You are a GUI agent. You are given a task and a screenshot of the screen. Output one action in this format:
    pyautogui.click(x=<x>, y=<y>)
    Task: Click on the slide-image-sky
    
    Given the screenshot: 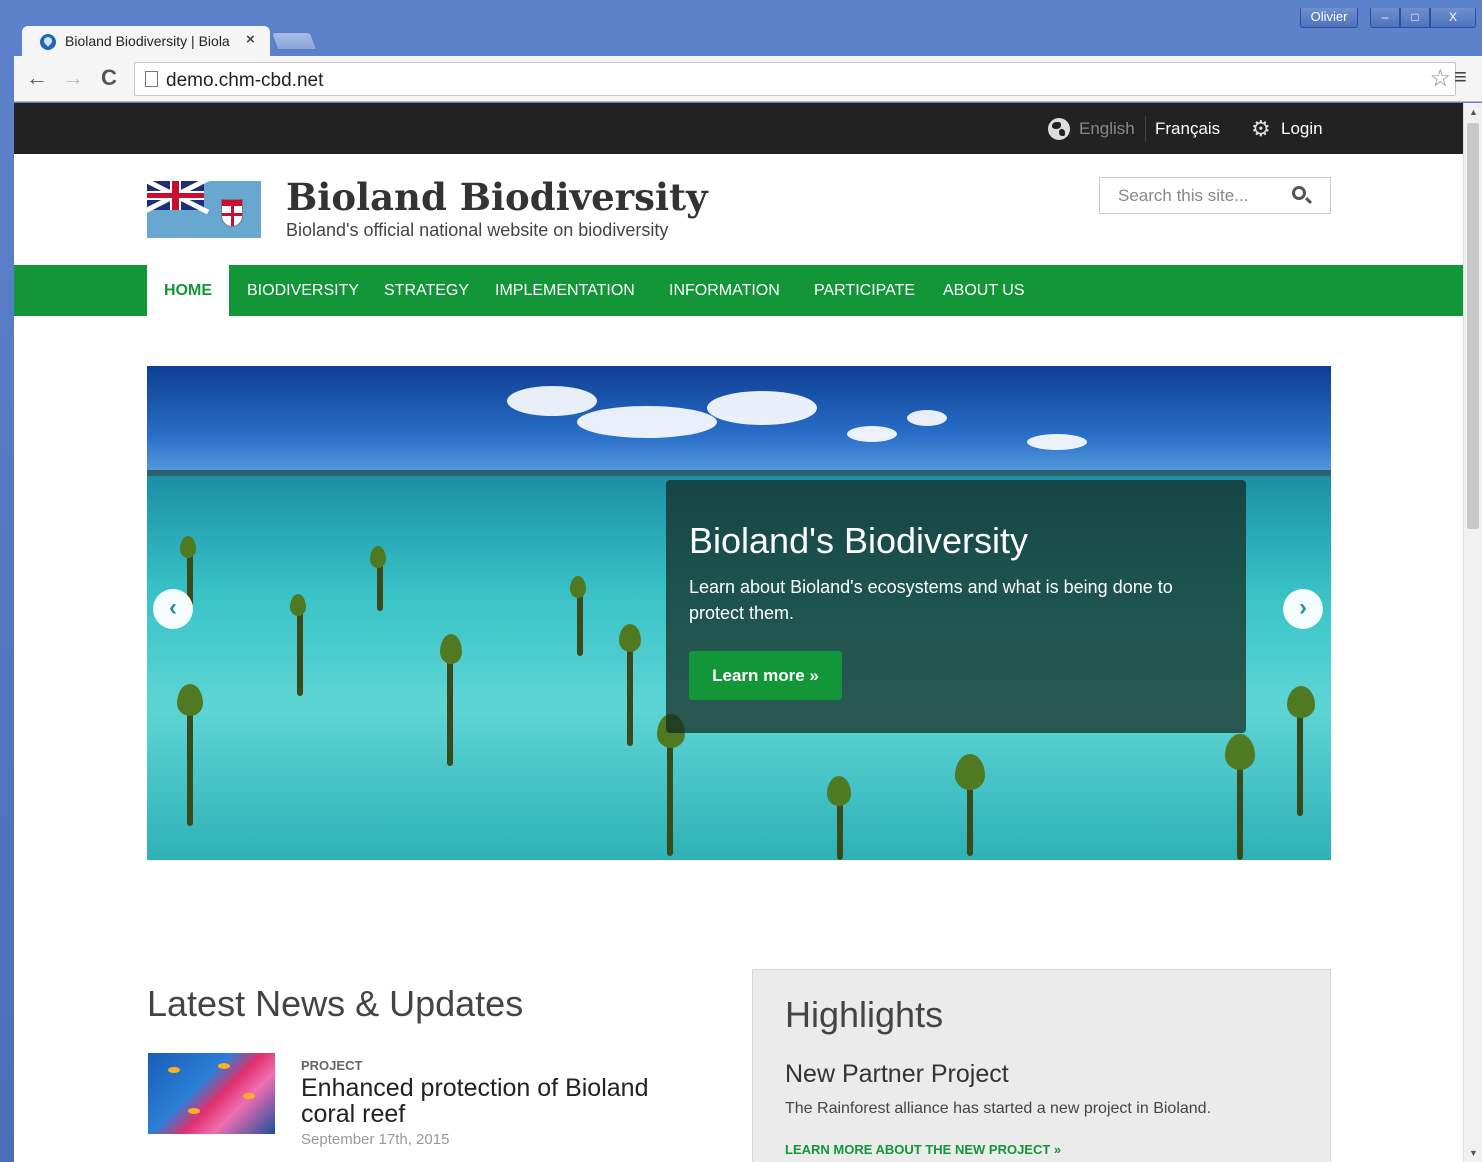 What is the action you would take?
    pyautogui.click(x=739, y=425)
    